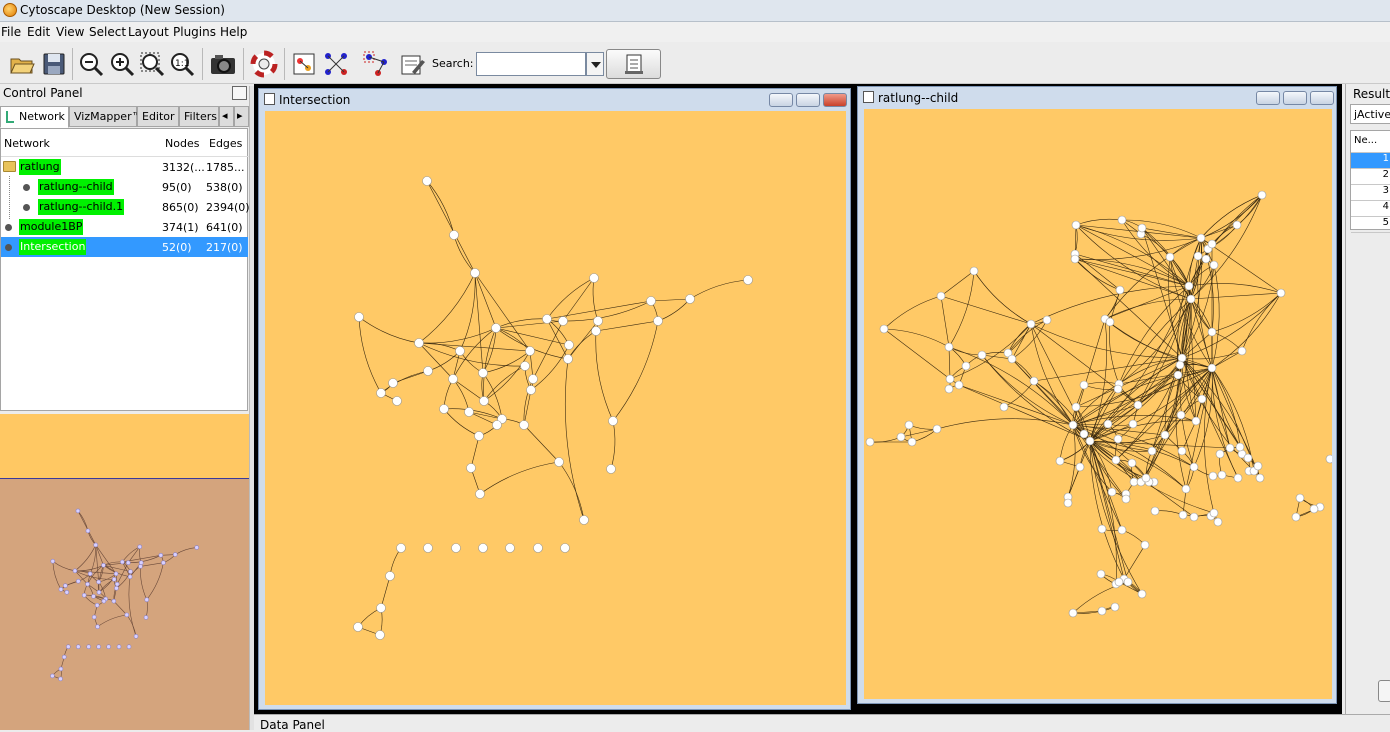  I want to click on tab-scroll-right-icon: ▸, so click(241, 116).